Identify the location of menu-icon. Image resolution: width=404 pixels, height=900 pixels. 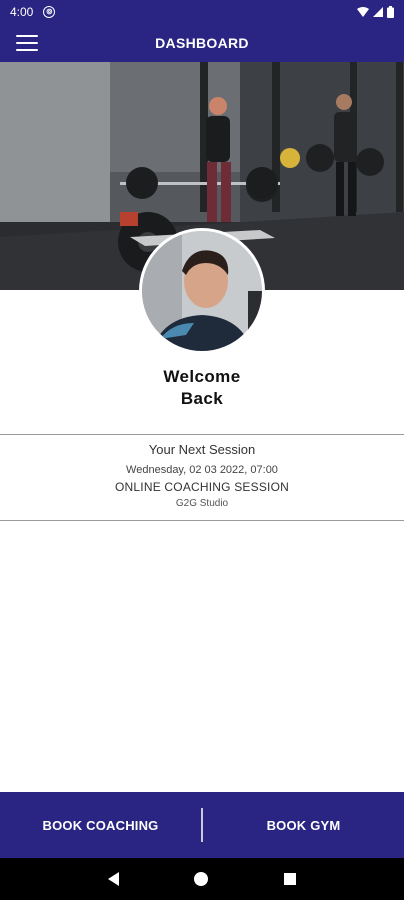
(27, 43).